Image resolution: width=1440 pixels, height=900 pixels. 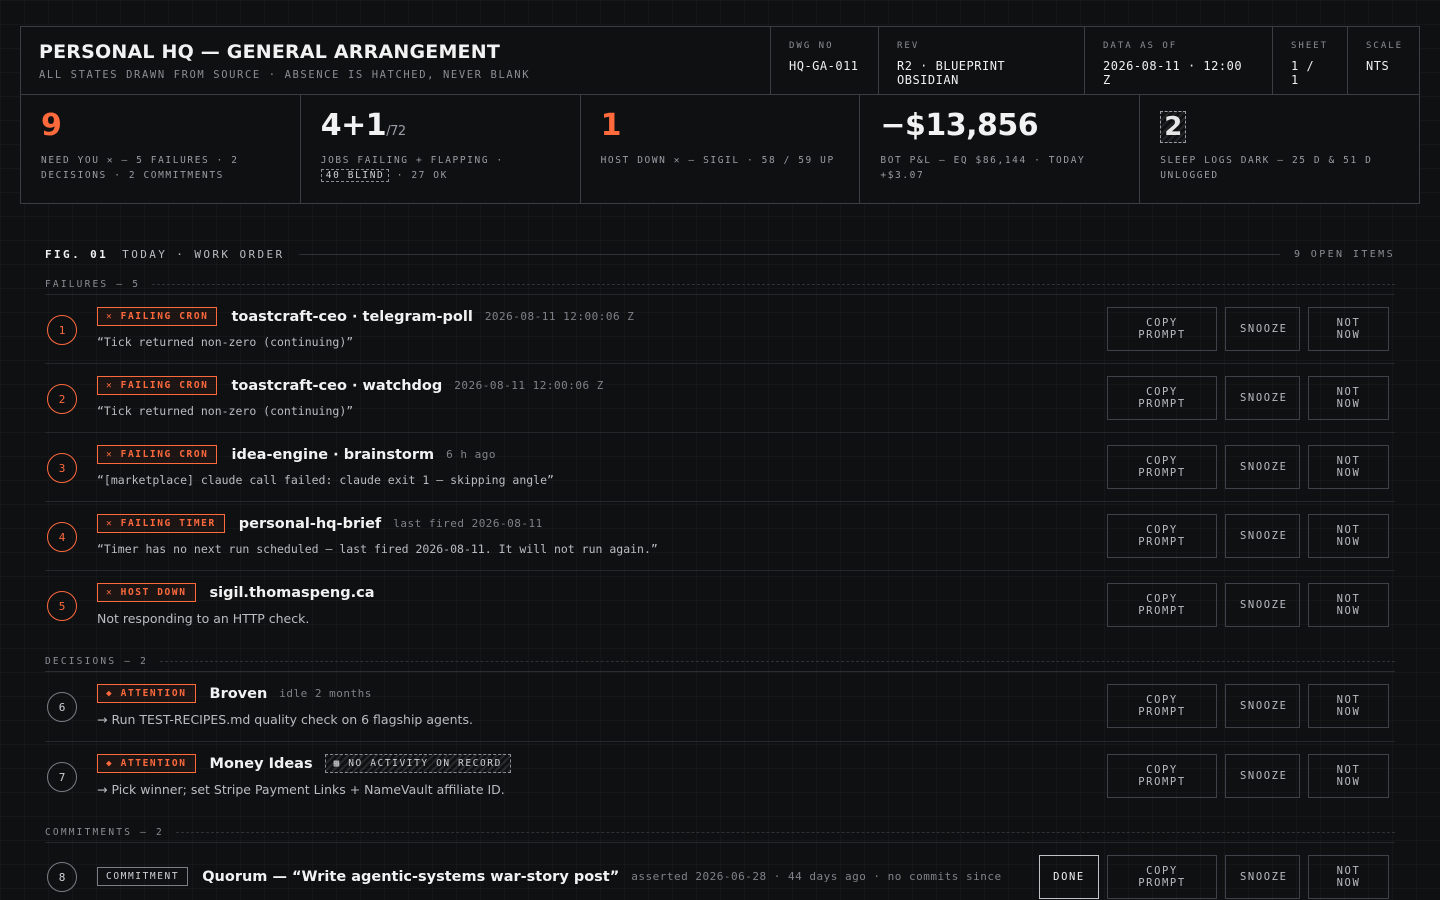 What do you see at coordinates (396, 131) in the screenshot?
I see `stat-jobs-total: /72` at bounding box center [396, 131].